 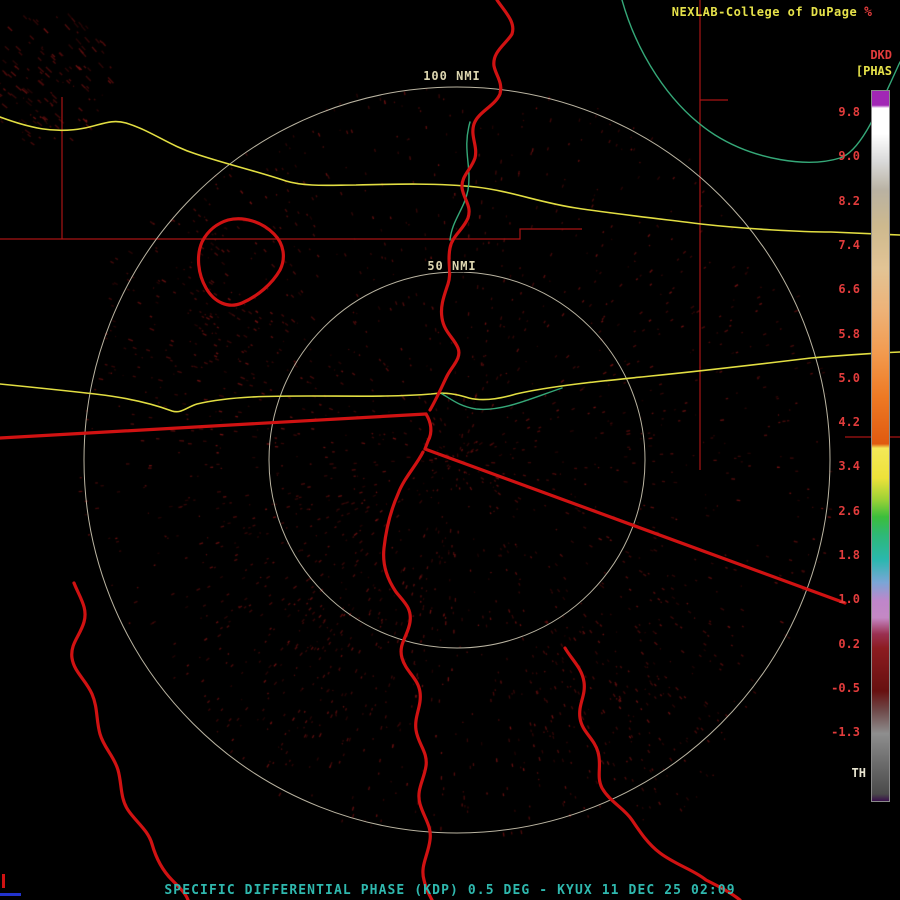 What do you see at coordinates (881, 55) in the screenshot?
I see `colorbar-product-code: DKD` at bounding box center [881, 55].